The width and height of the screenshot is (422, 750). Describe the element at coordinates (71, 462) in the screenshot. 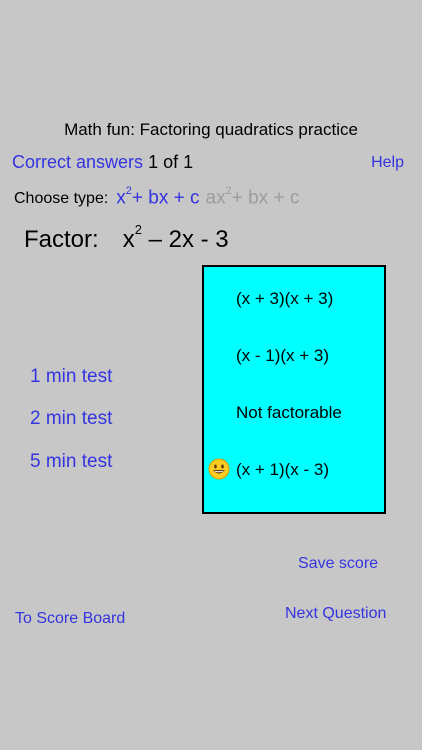

I see `test-5-min-button: 5 min test` at that location.